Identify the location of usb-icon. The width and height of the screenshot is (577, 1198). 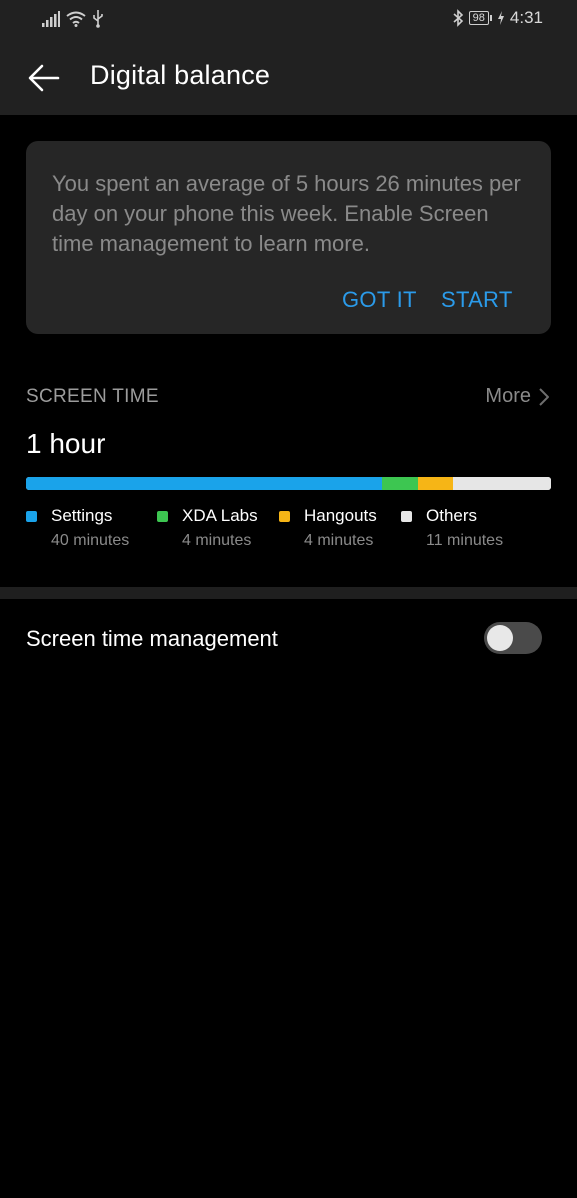
(98, 19).